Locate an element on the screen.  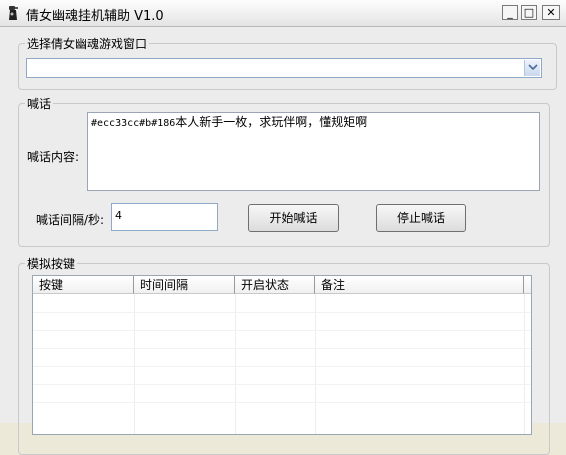
column-header-note: 备注 is located at coordinates (419, 285).